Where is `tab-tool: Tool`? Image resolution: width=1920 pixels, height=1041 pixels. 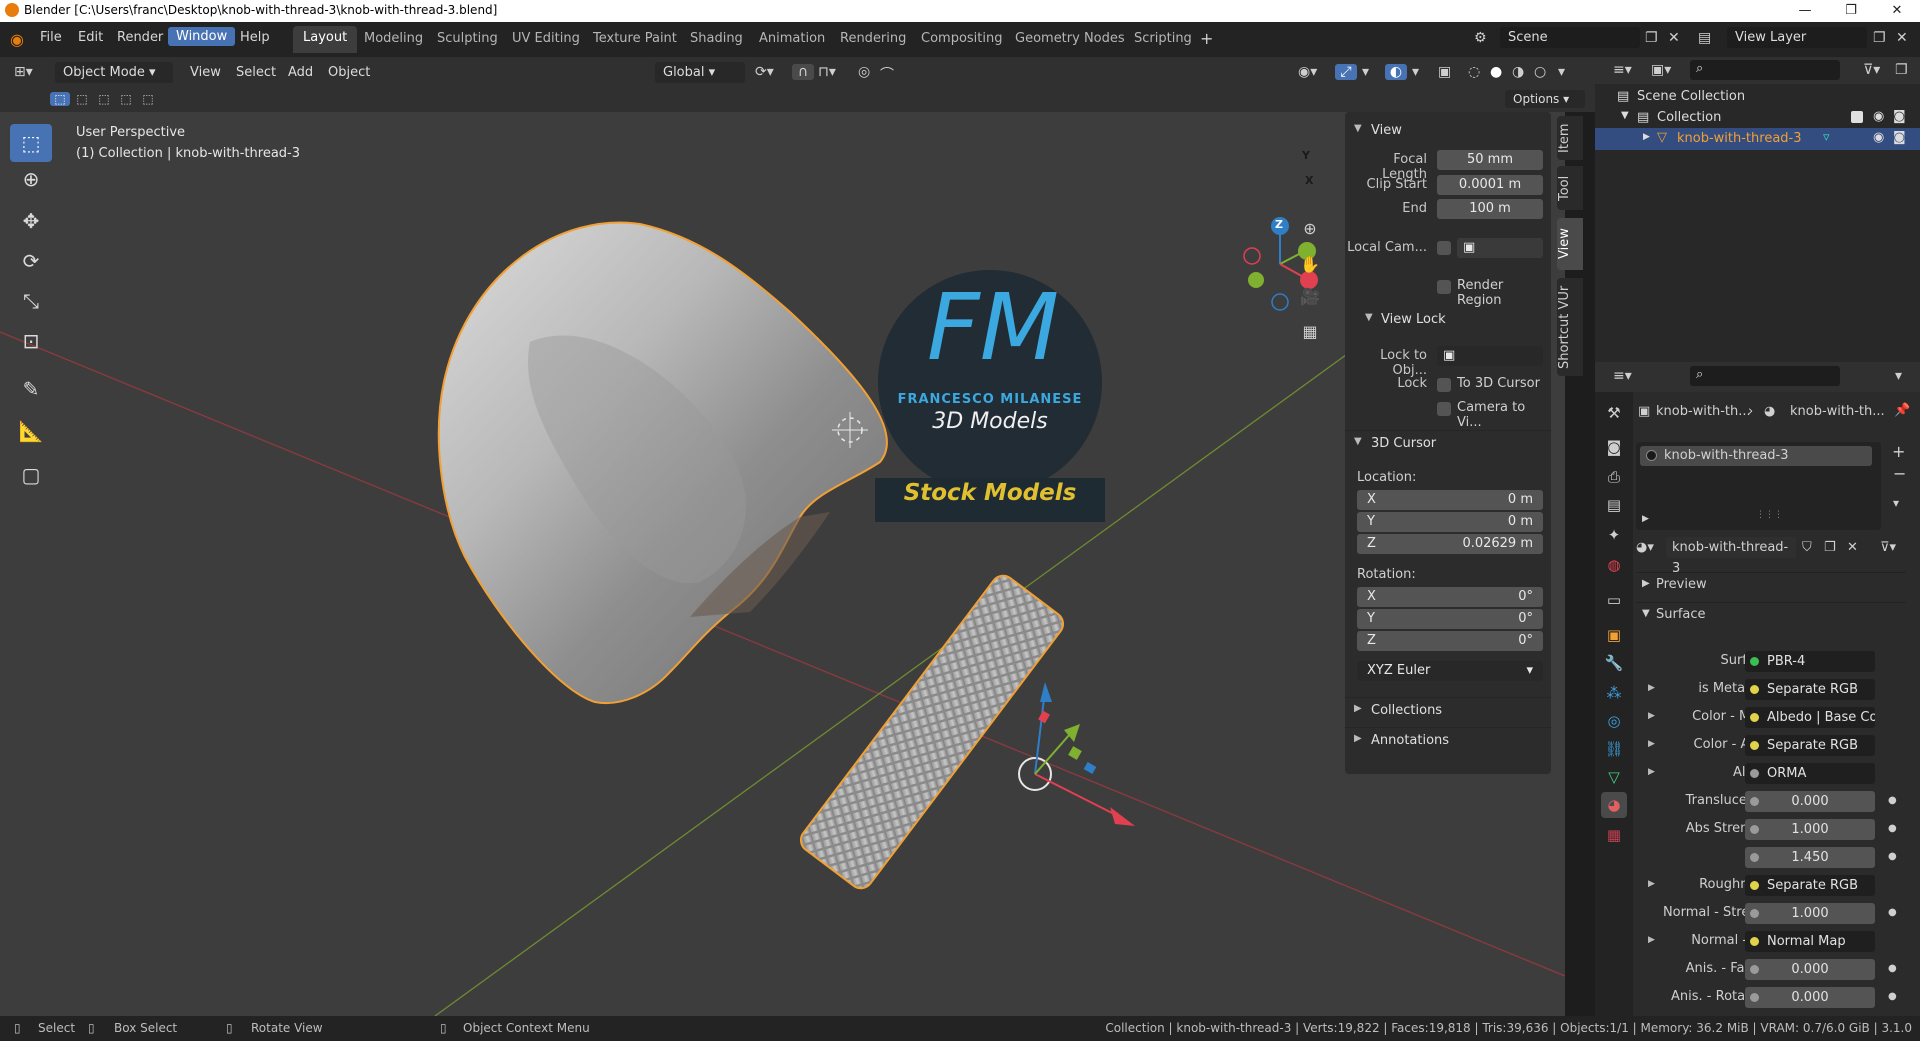
tab-tool: Tool is located at coordinates (1570, 188).